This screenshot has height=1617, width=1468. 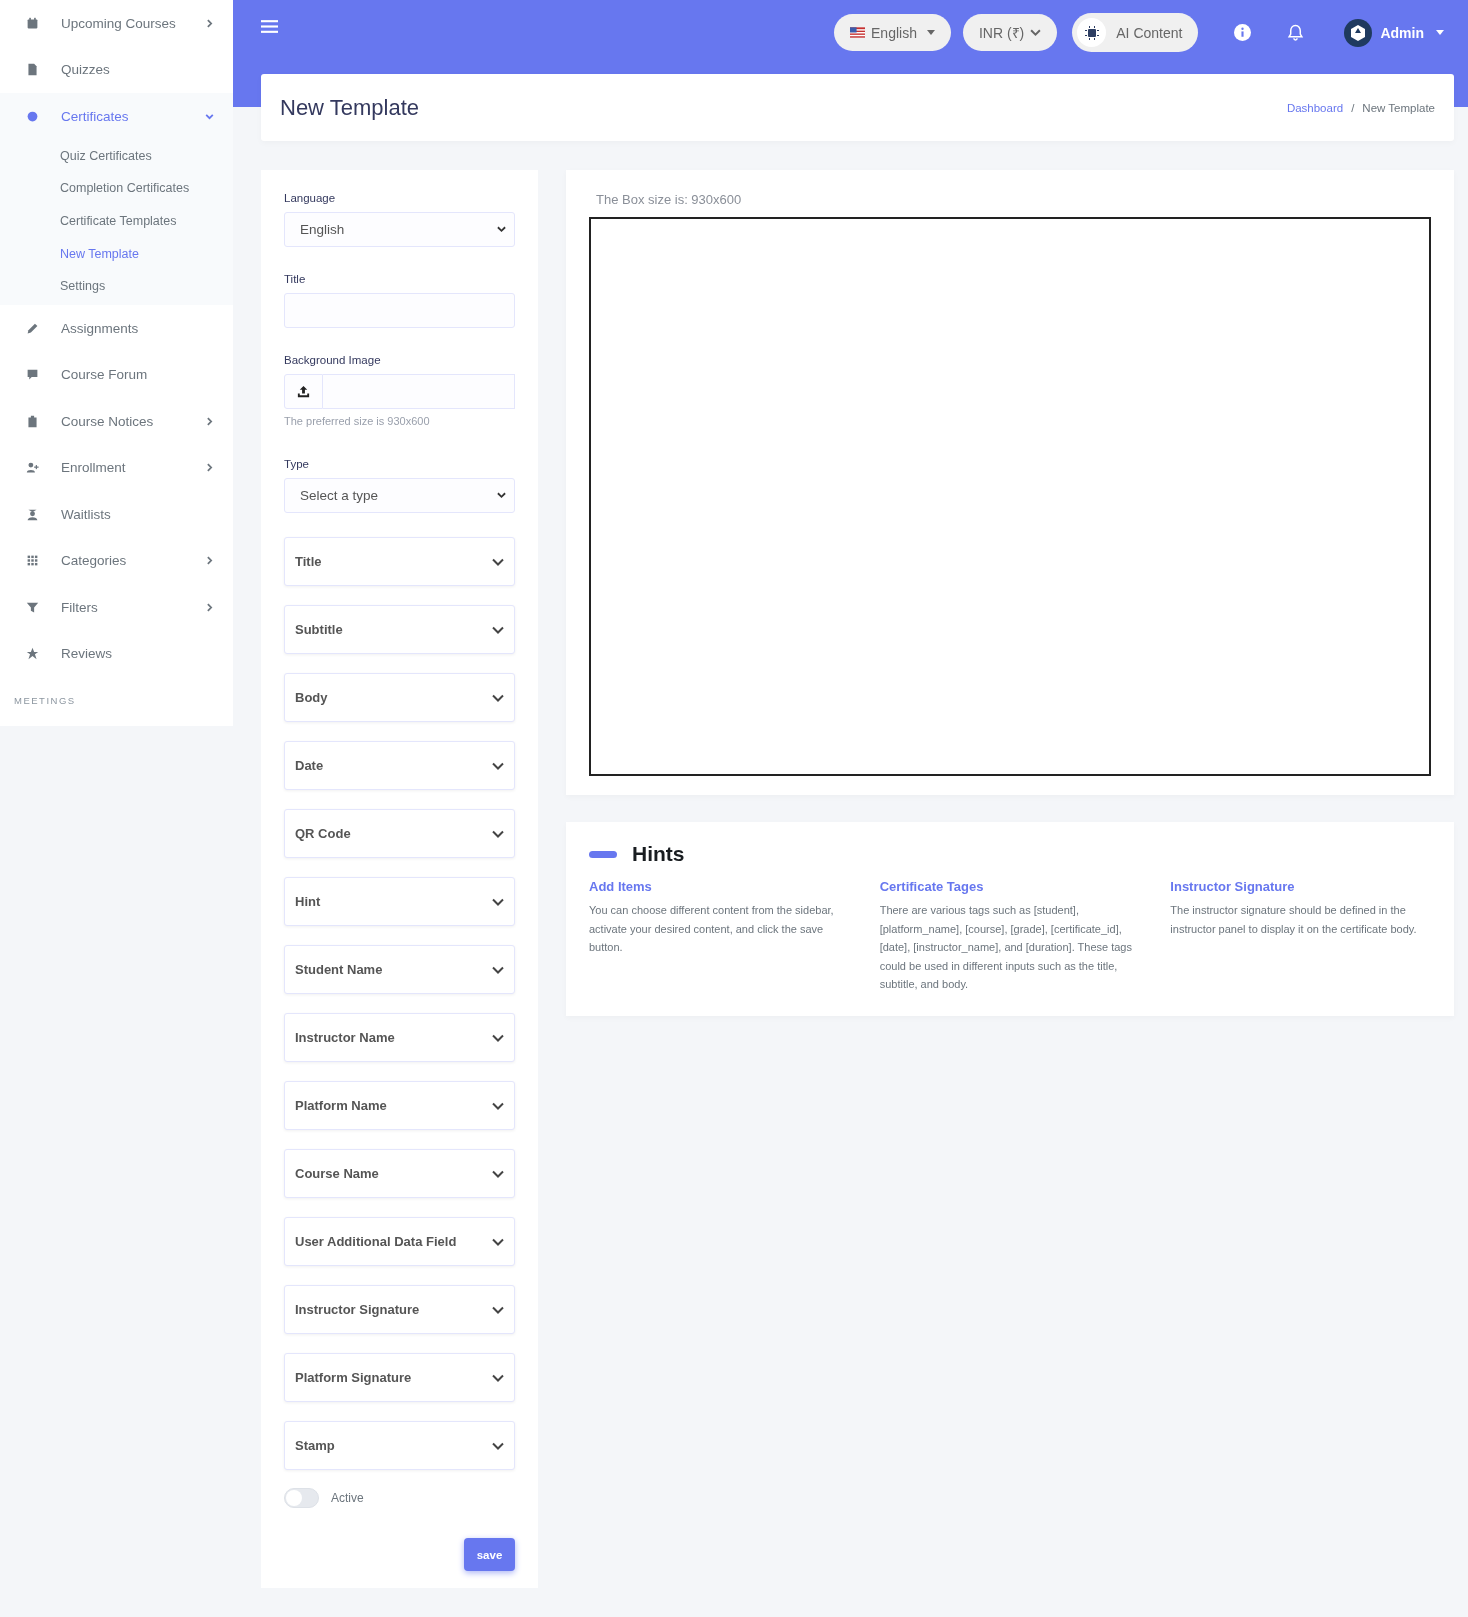 What do you see at coordinates (399, 1241) in the screenshot?
I see `accordion-header: User Additional Data Field` at bounding box center [399, 1241].